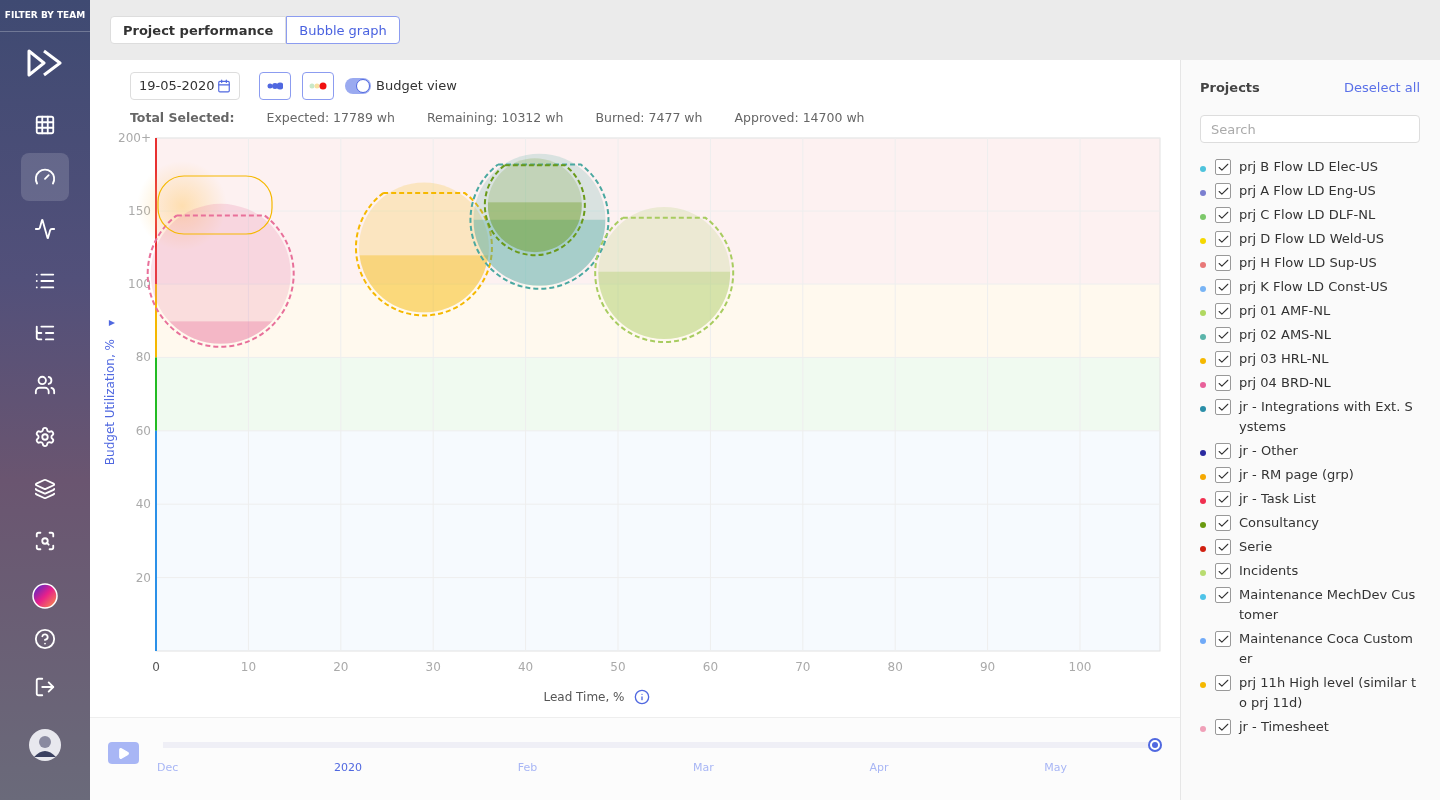 This screenshot has height=800, width=1440. I want to click on bubbles-view-button, so click(275, 85).